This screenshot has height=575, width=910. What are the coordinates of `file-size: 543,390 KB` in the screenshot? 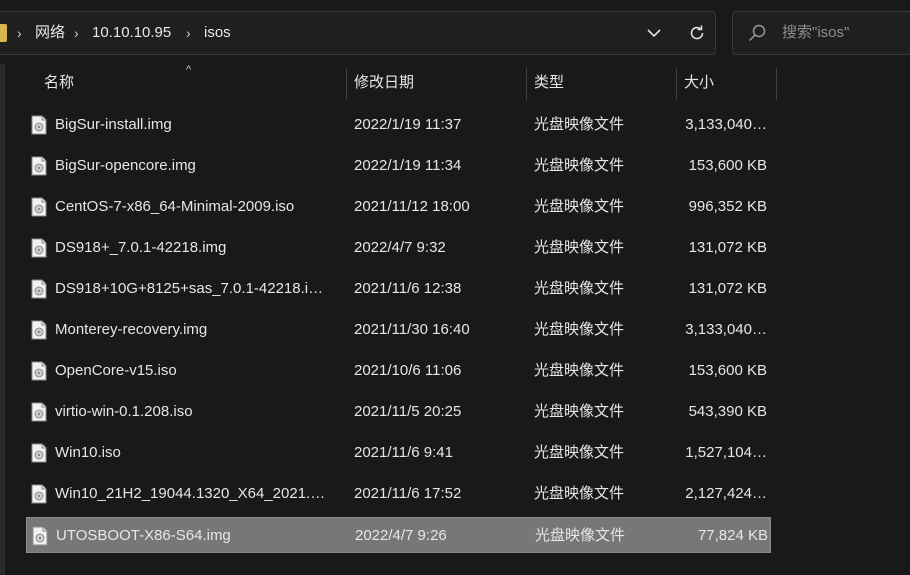 It's located at (727, 411).